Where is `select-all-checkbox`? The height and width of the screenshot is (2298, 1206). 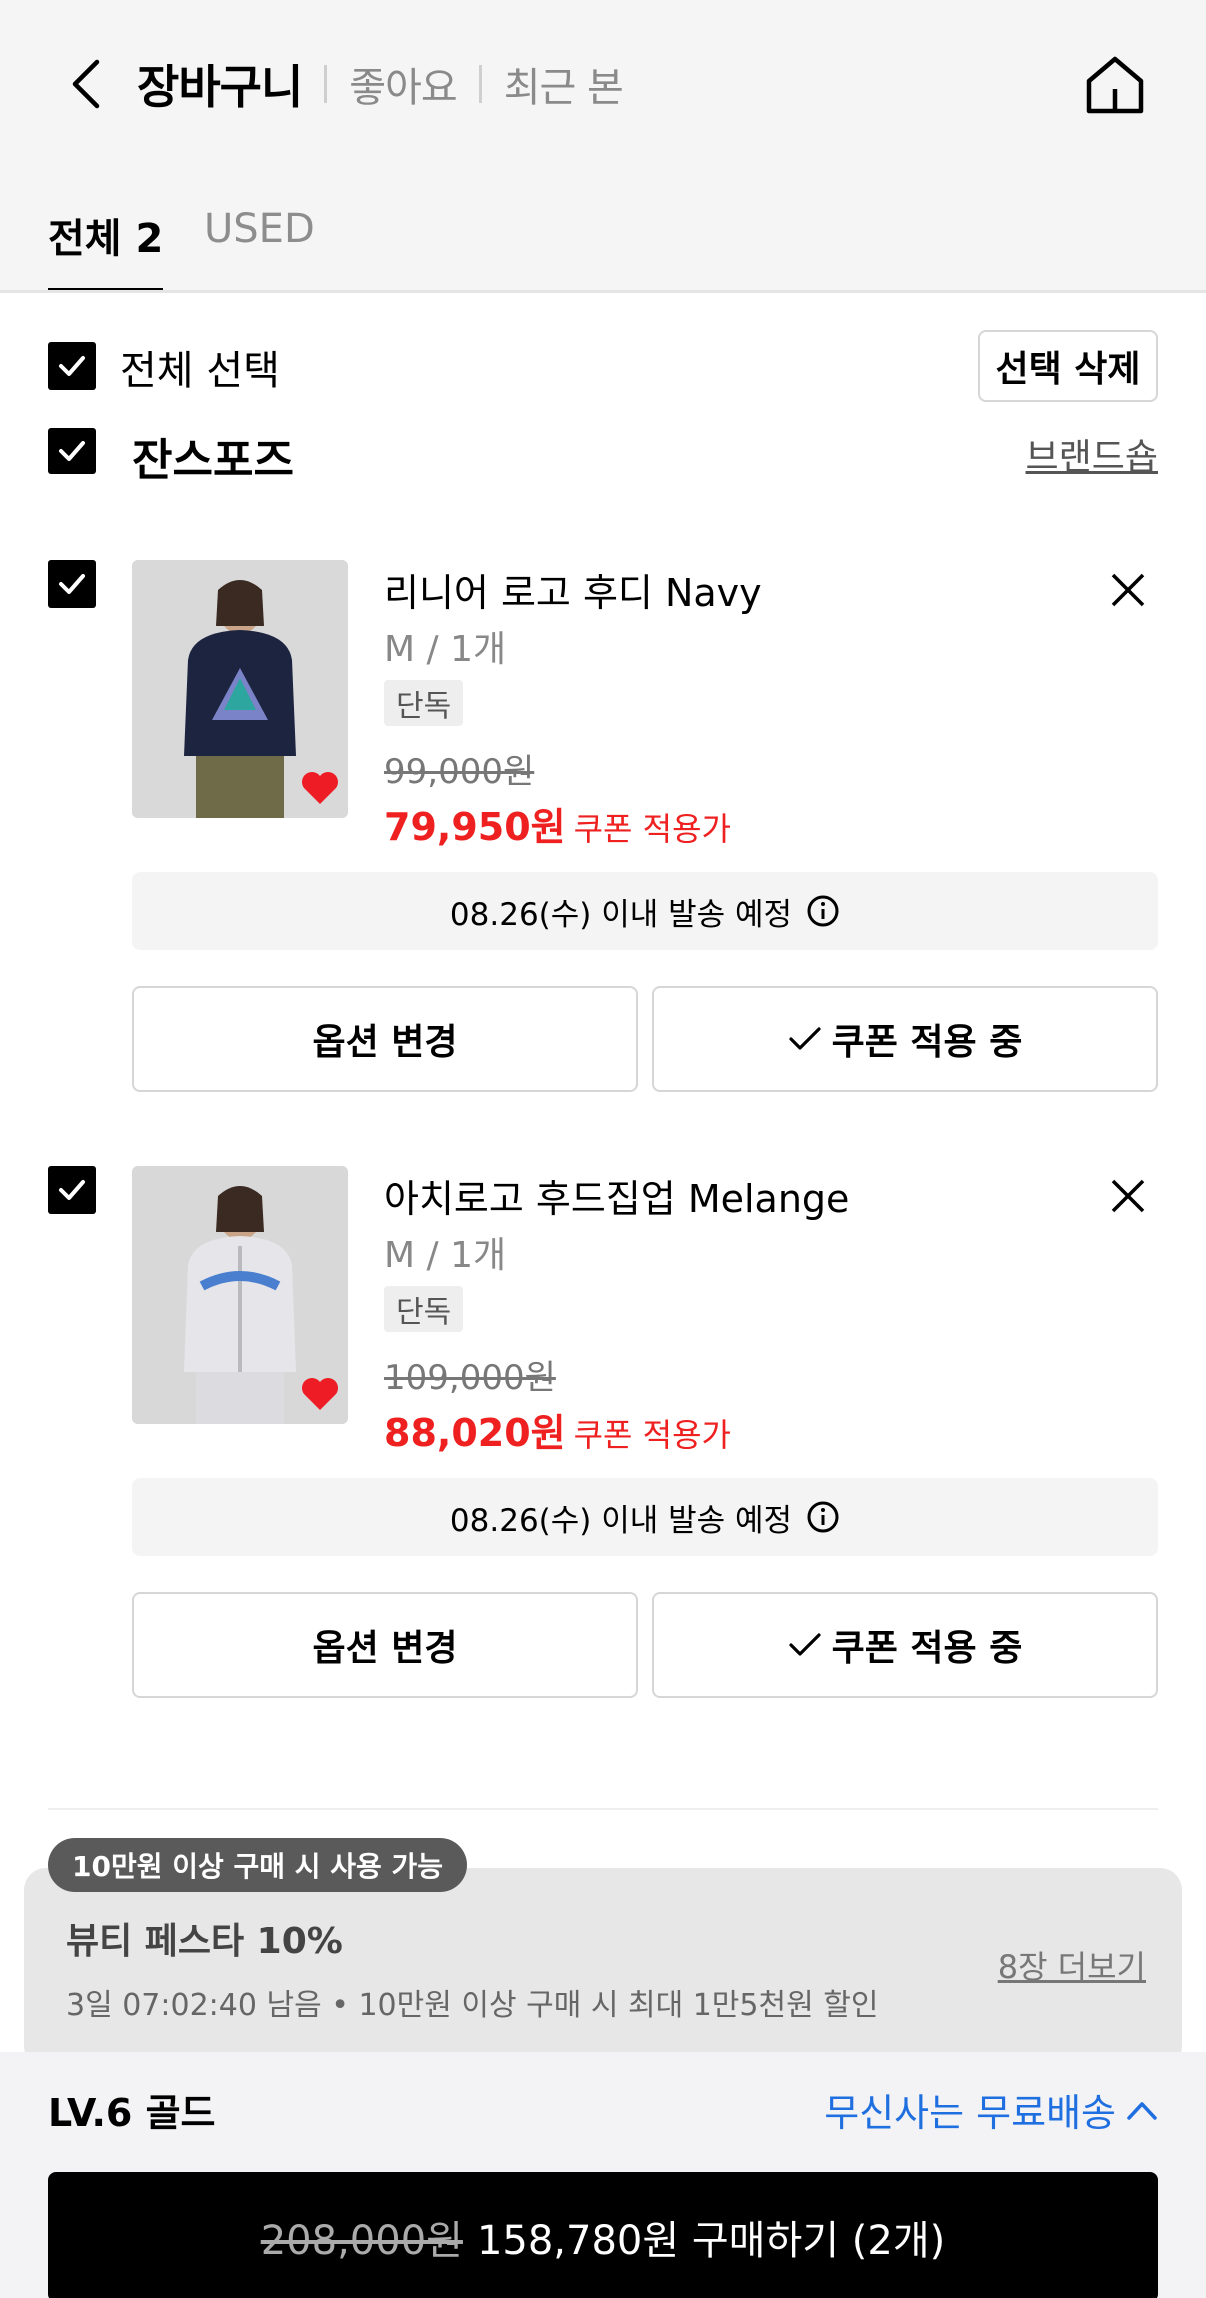 select-all-checkbox is located at coordinates (72, 366).